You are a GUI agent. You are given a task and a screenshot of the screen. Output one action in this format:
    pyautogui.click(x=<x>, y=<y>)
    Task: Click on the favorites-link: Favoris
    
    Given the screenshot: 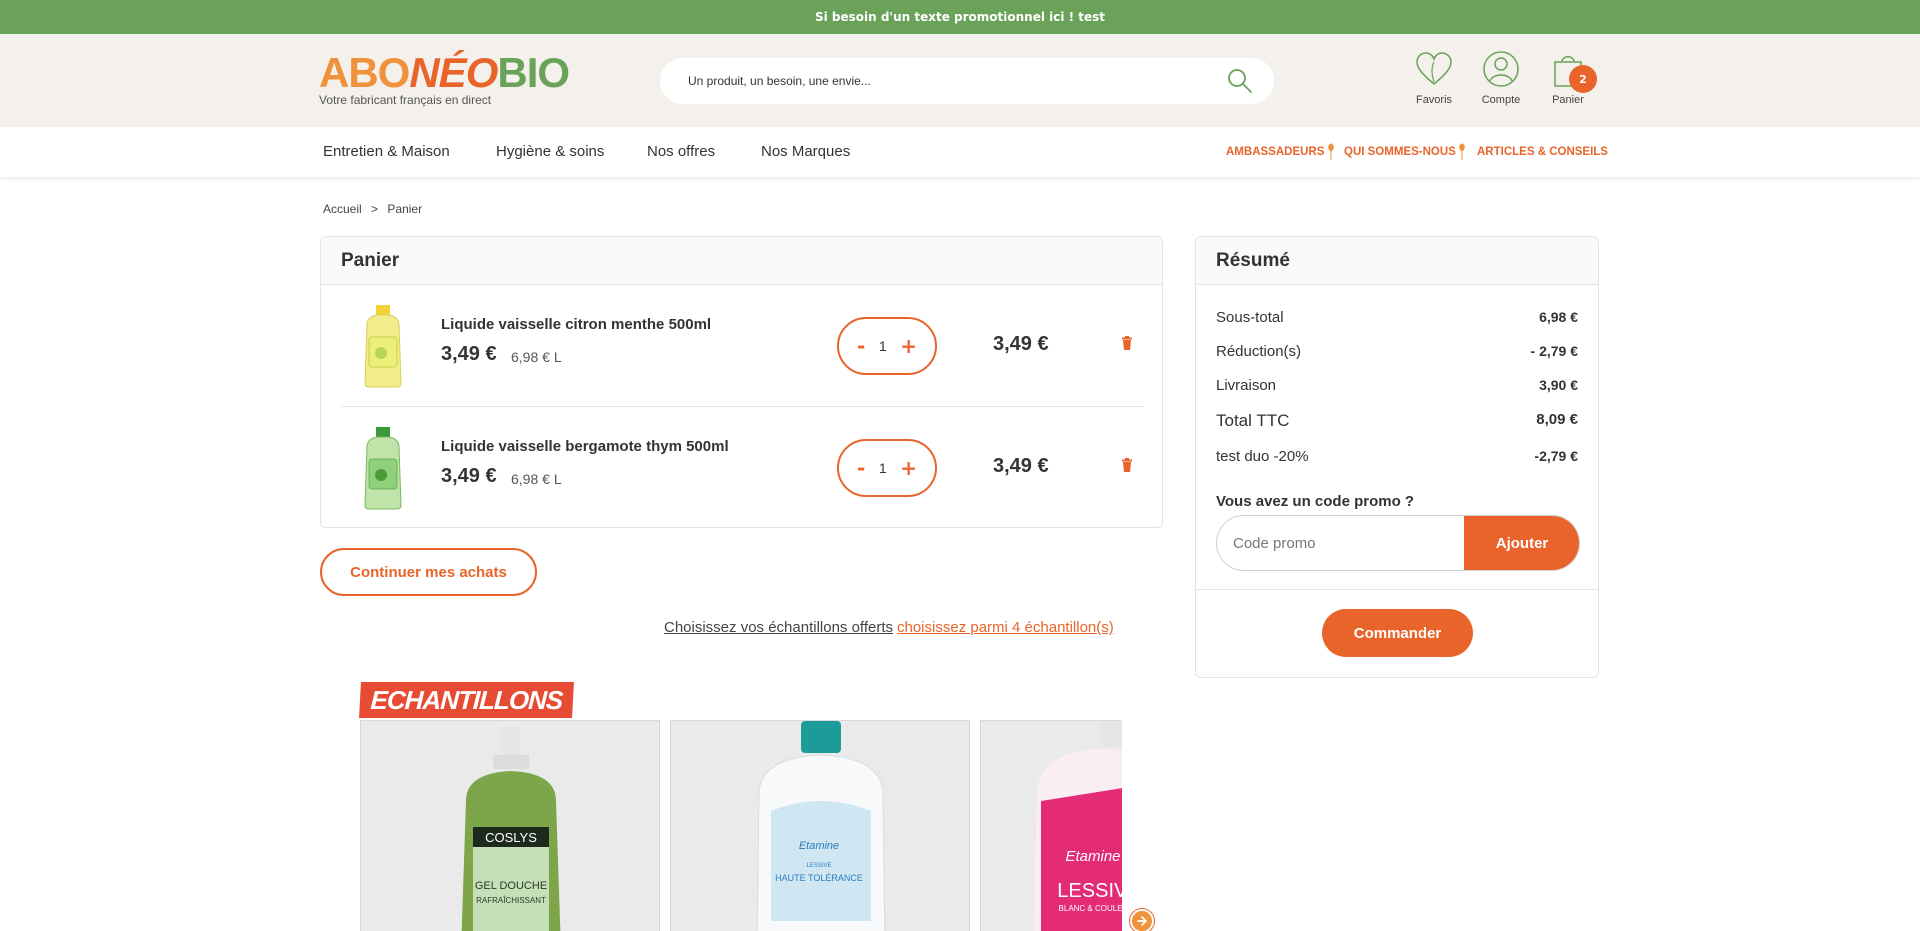 What is the action you would take?
    pyautogui.click(x=1434, y=78)
    